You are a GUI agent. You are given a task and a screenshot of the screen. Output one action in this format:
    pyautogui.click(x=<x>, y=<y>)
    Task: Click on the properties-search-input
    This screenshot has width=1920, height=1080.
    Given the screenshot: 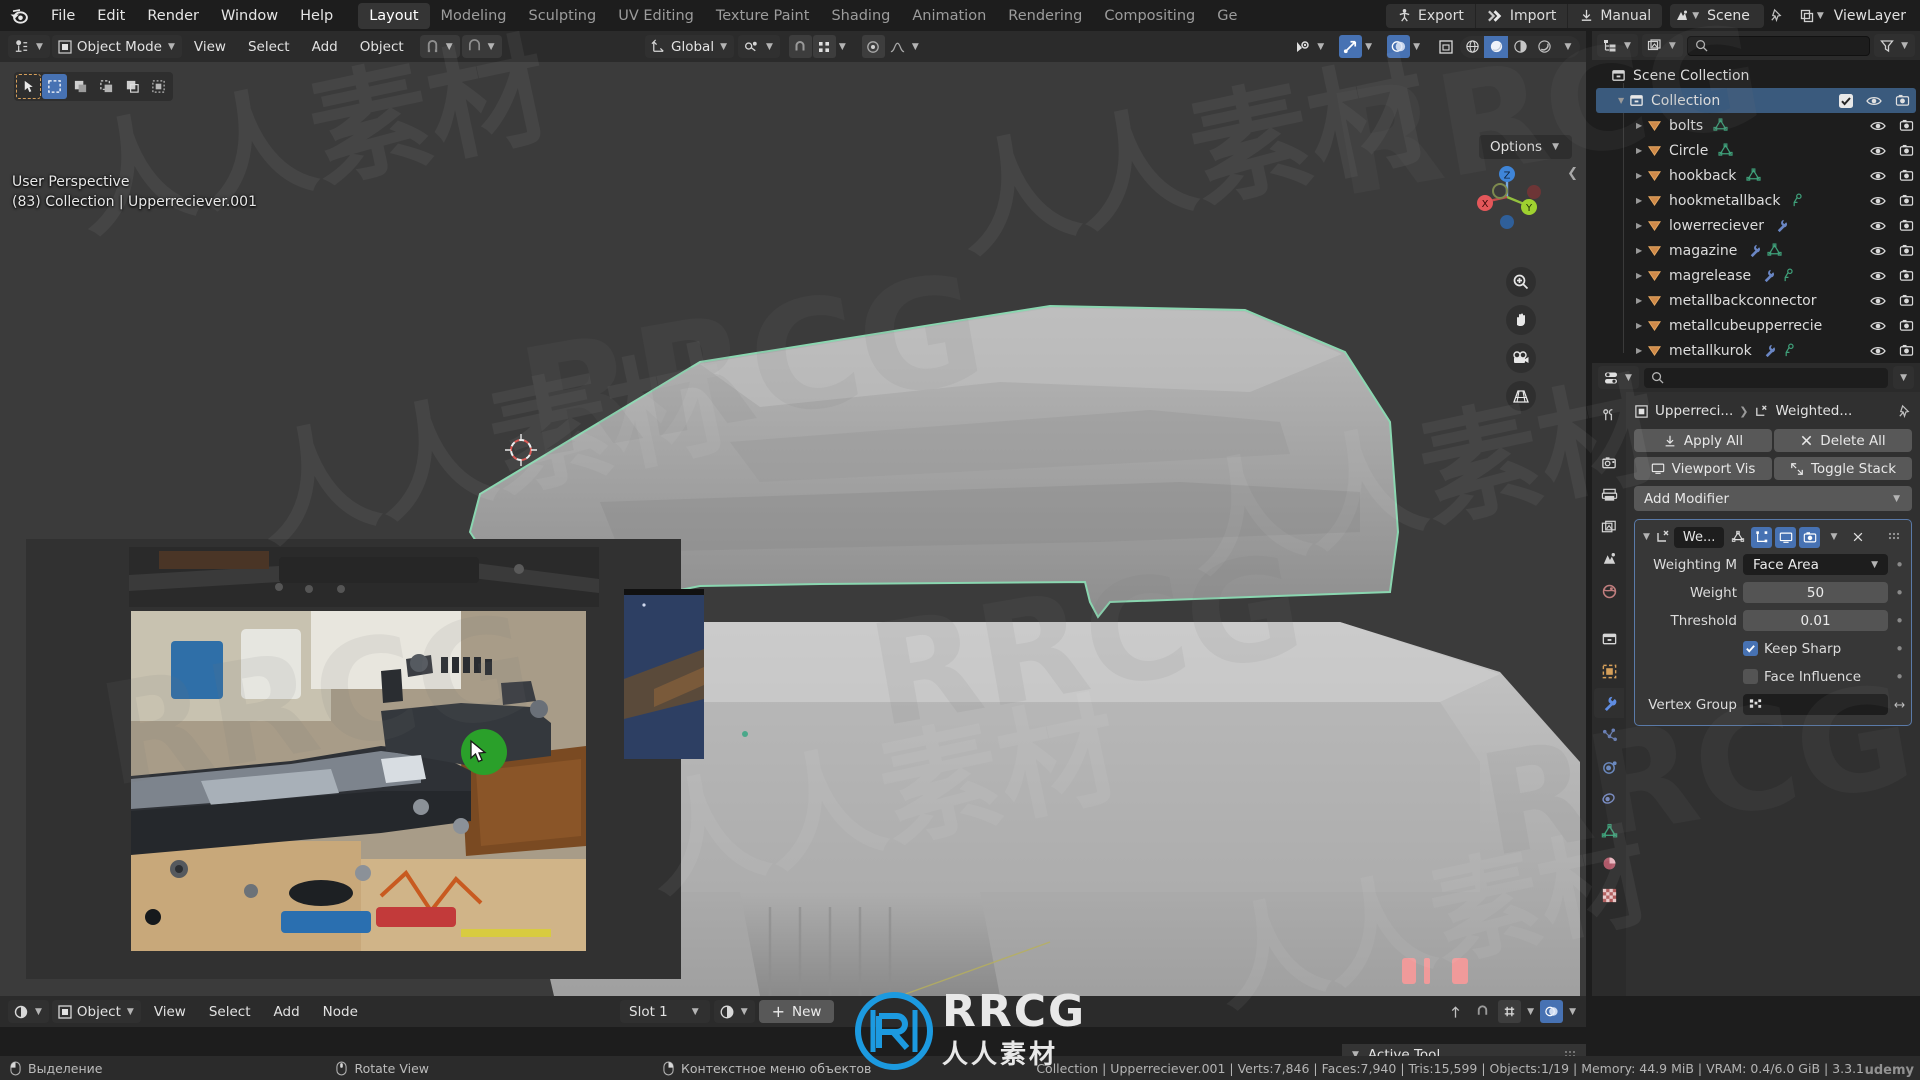 What is the action you would take?
    pyautogui.click(x=1766, y=377)
    